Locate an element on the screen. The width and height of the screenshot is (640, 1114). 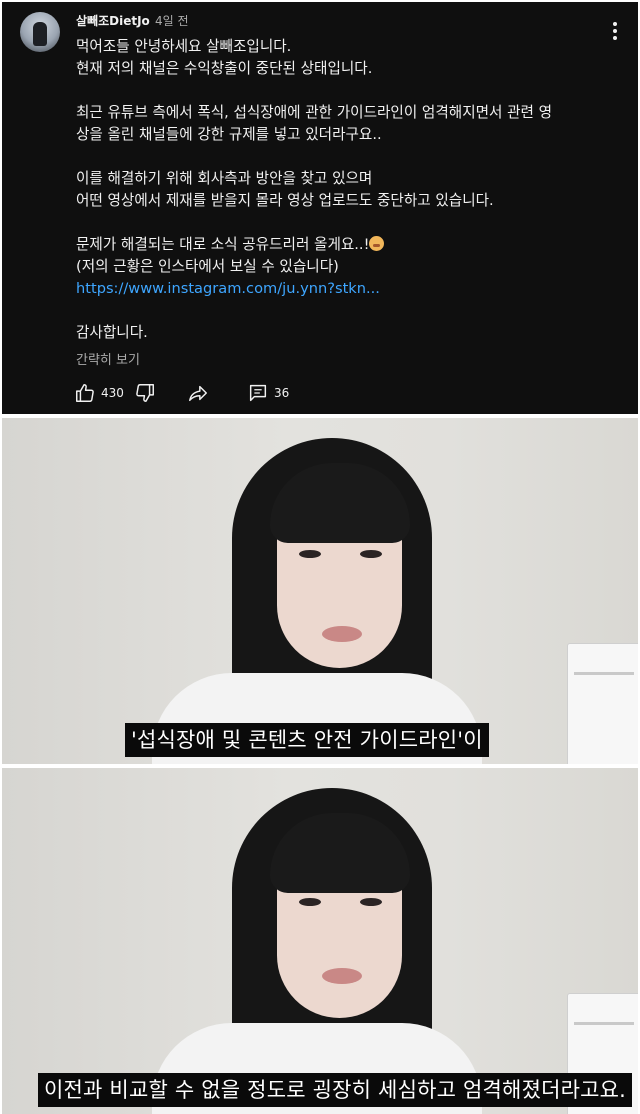
post-line: 현재 저의 채널은 수익창출이 중단된 상태입니다. is located at coordinates (224, 68).